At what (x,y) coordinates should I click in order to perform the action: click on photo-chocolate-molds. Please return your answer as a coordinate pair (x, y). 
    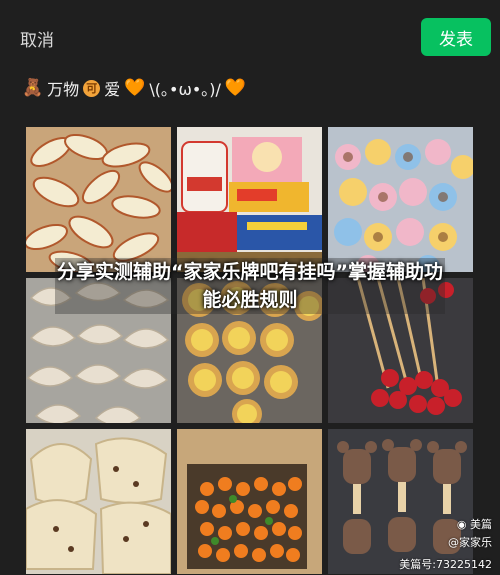
    Looking at the image, I should click on (400, 501).